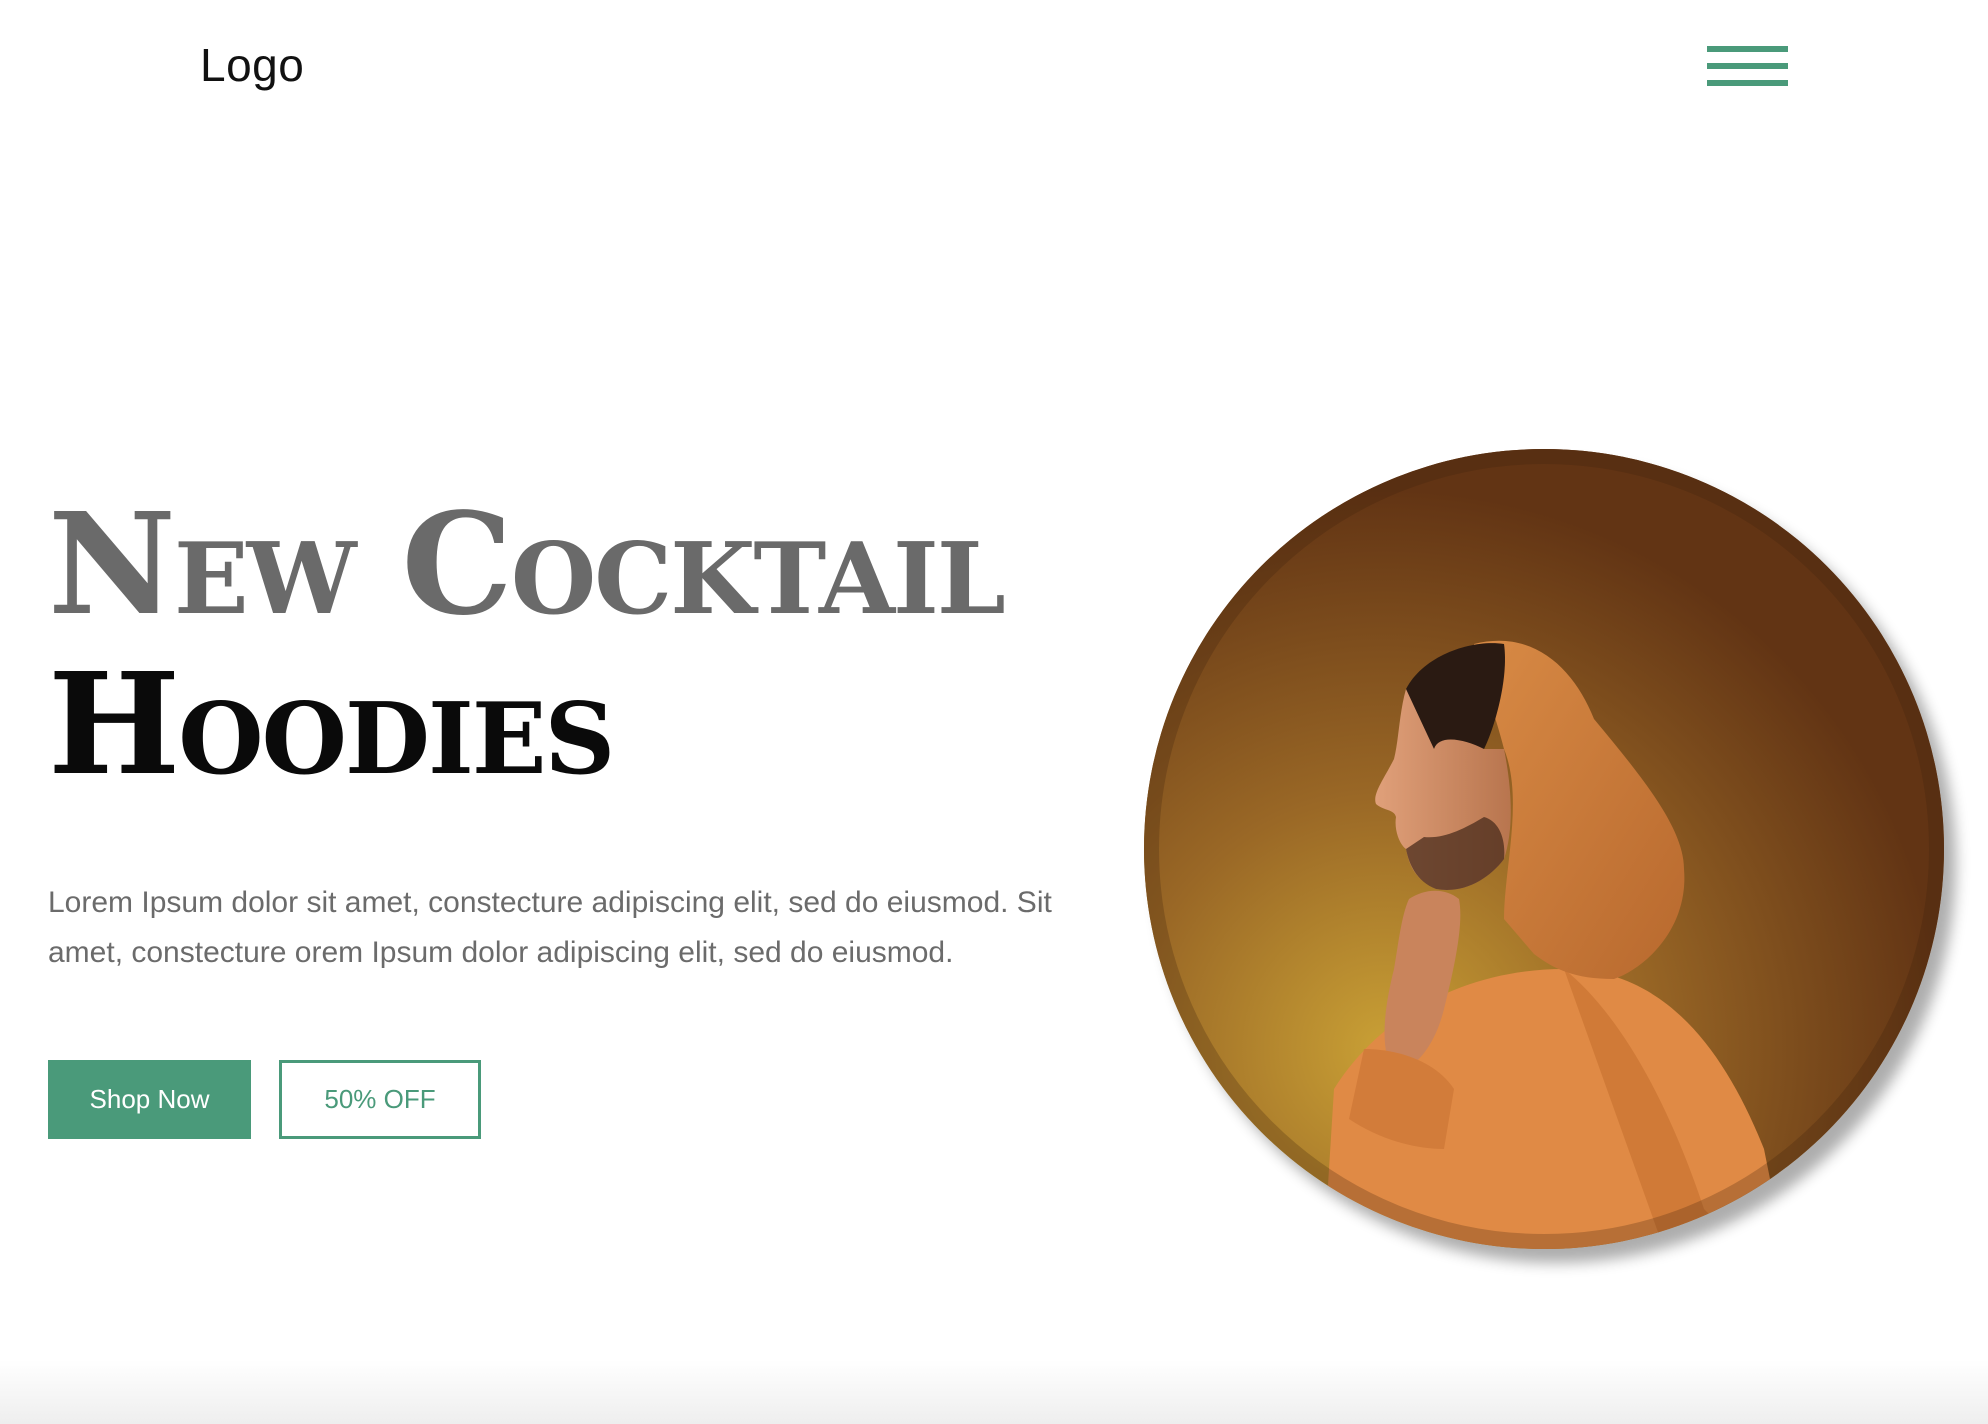  I want to click on hamburger-menu-icon, so click(1747, 67).